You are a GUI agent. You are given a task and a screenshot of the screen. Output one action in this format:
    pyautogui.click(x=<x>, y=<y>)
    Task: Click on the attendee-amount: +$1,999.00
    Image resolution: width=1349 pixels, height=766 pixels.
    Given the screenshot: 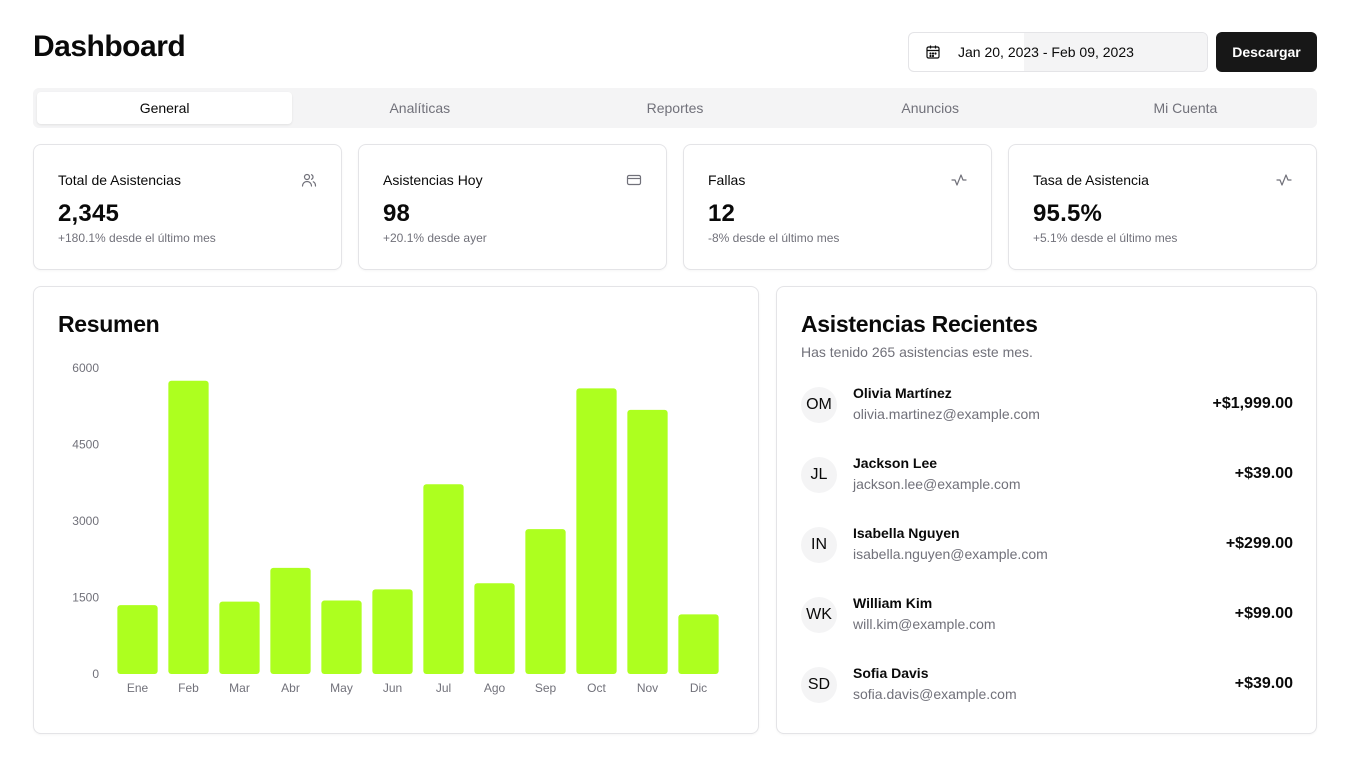 What is the action you would take?
    pyautogui.click(x=1252, y=403)
    